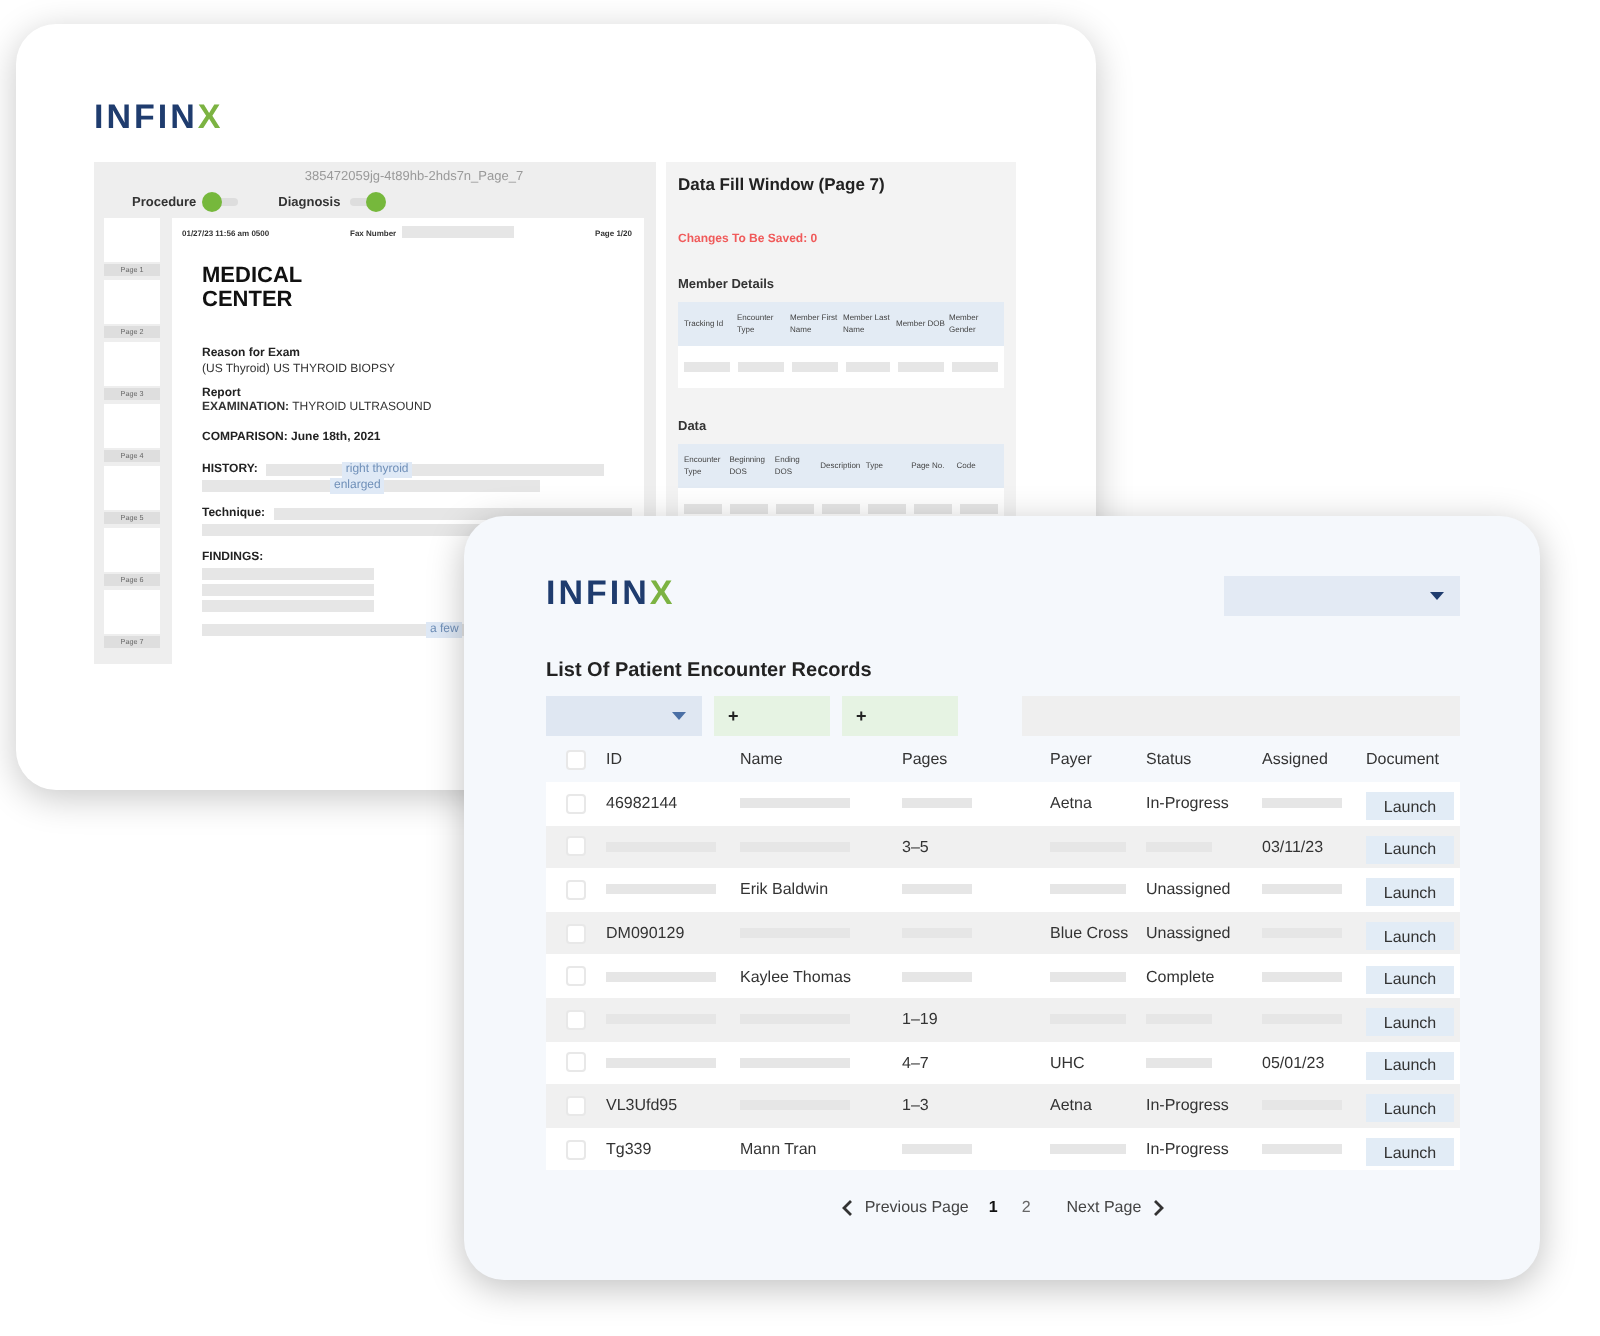 Image resolution: width=1600 pixels, height=1336 pixels. What do you see at coordinates (1003, 890) in the screenshot?
I see `table-row: Erik Baldwin Unassigned Launch` at bounding box center [1003, 890].